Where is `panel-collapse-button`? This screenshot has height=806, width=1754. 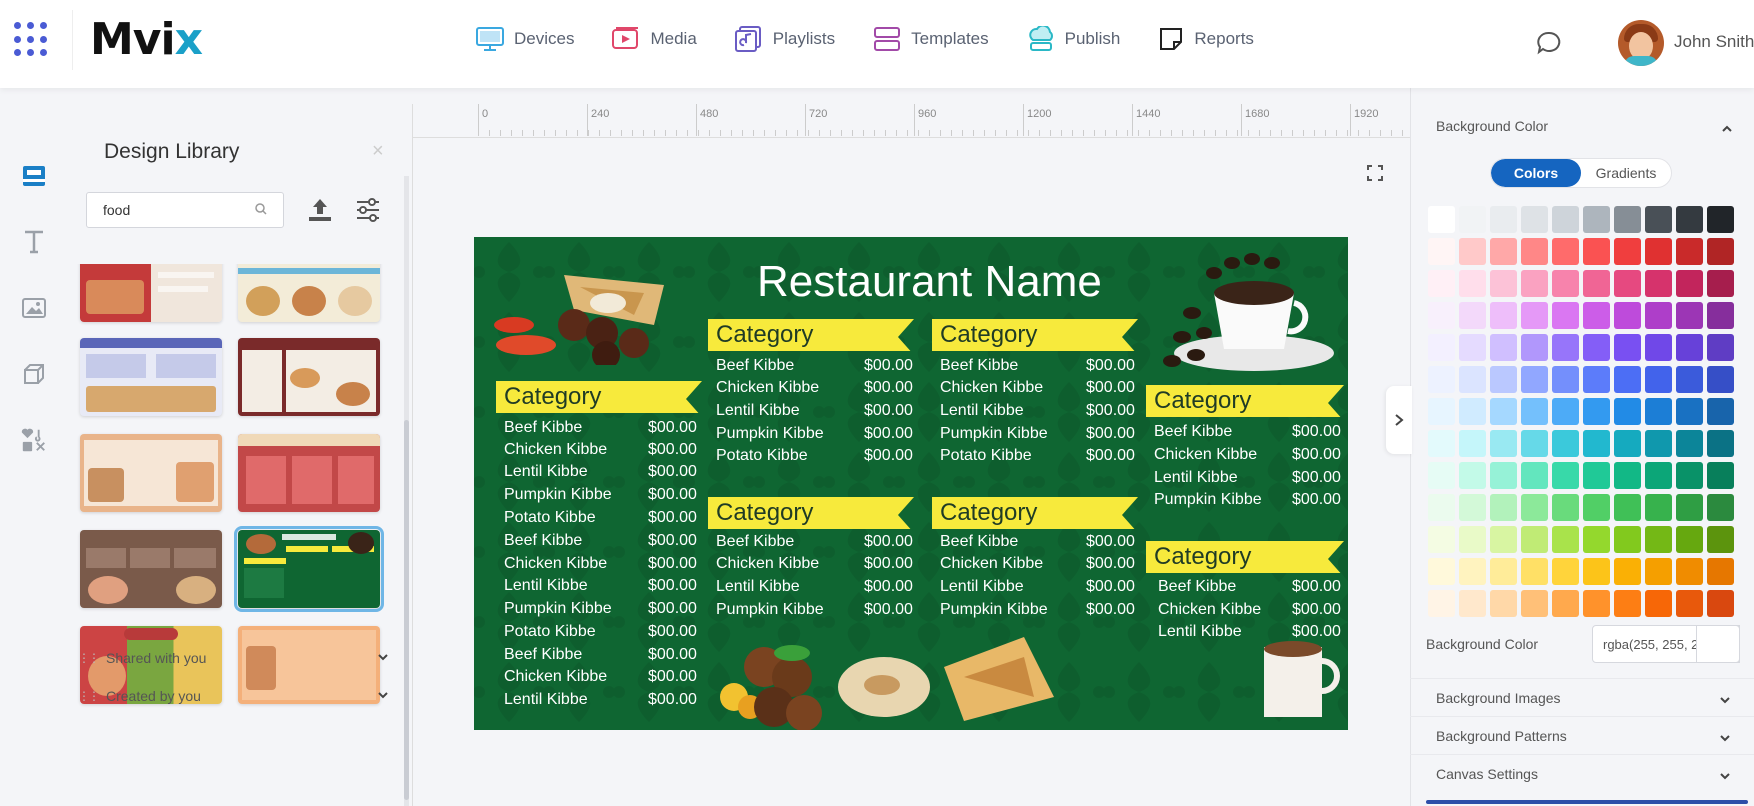
panel-collapse-button is located at coordinates (1399, 420).